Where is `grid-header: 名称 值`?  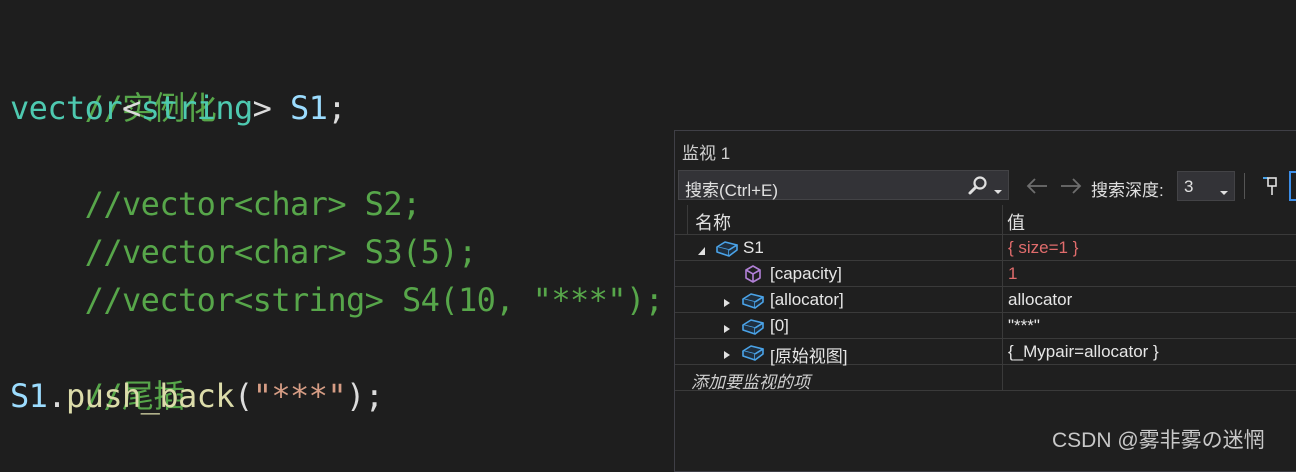
grid-header: 名称 值 is located at coordinates (985, 220).